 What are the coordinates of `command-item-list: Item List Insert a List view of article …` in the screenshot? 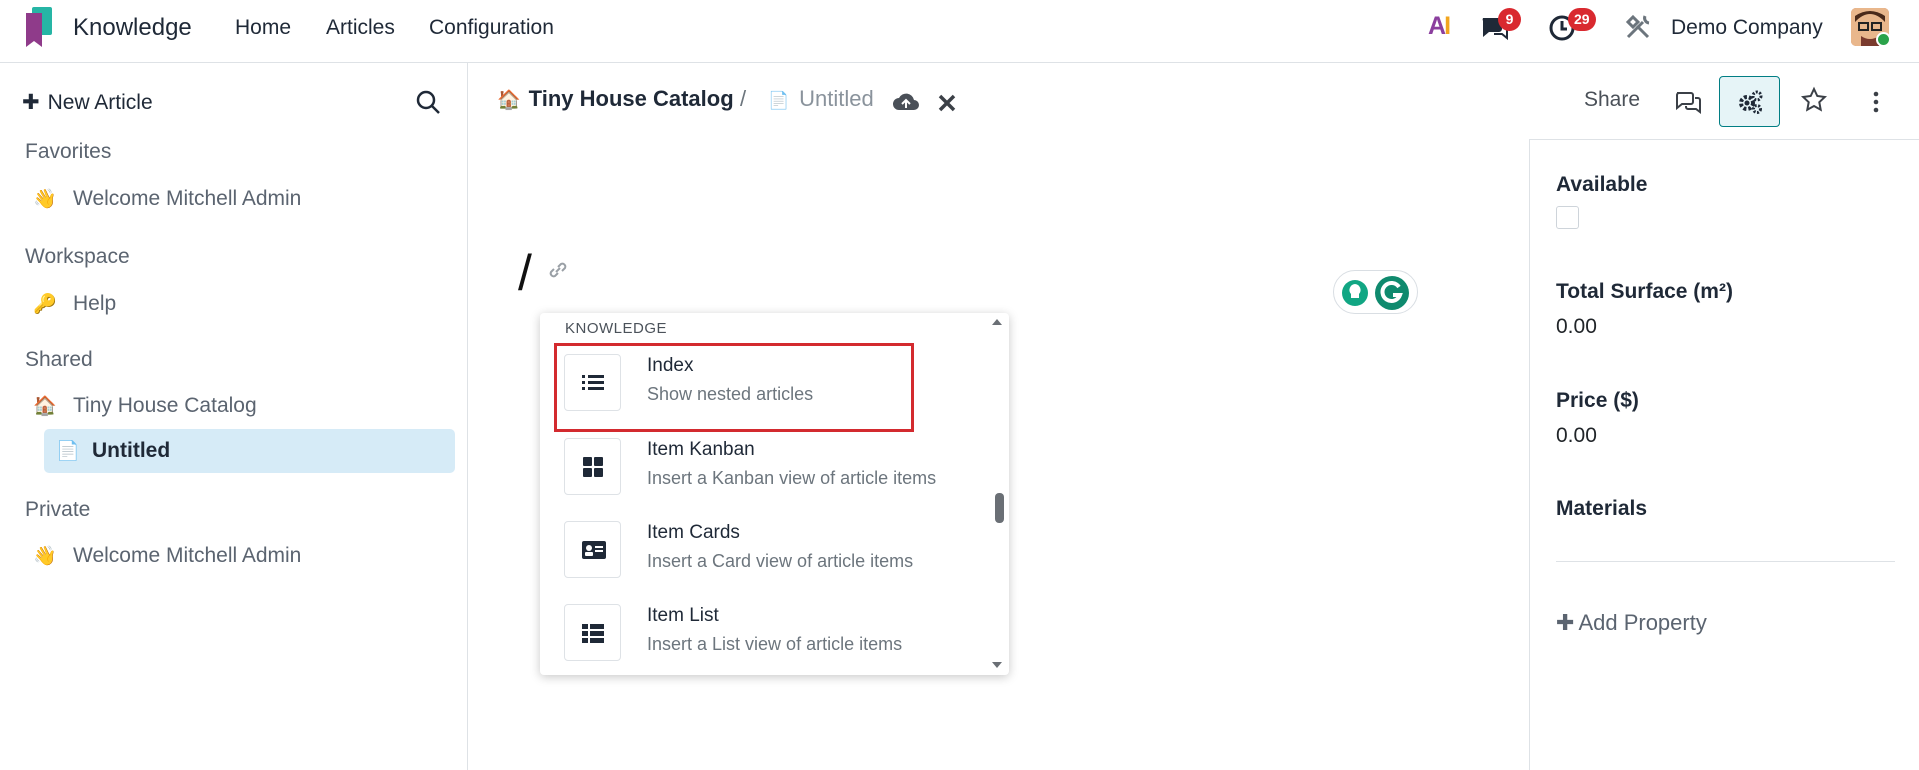 It's located at (769, 634).